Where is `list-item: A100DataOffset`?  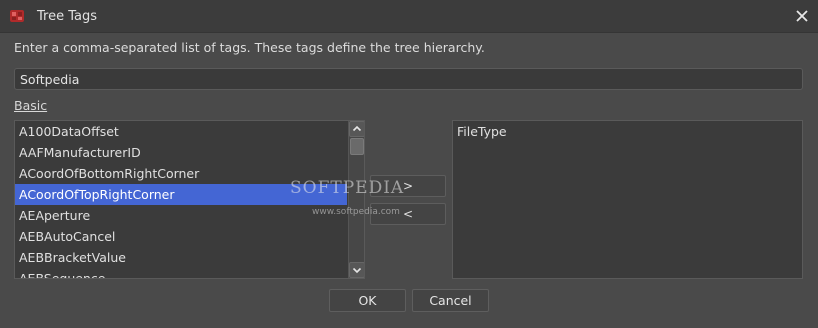
list-item: A100DataOffset is located at coordinates (181, 131).